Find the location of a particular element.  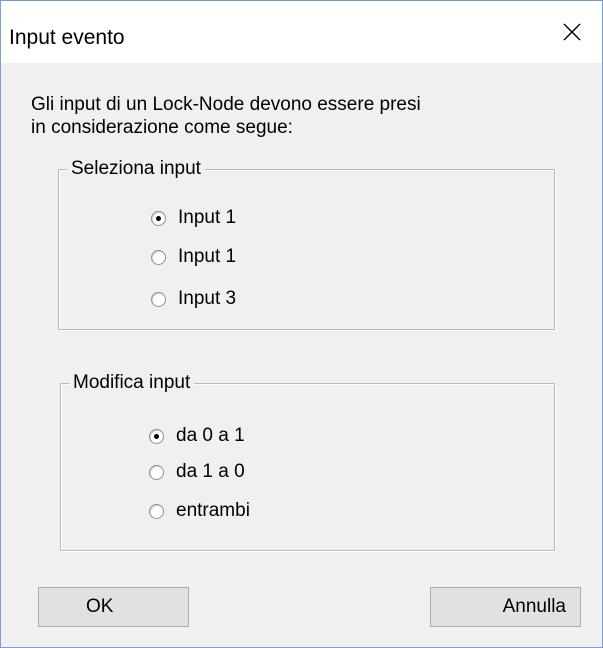

radio-0-to-1: da 0 a 1 is located at coordinates (197, 436).